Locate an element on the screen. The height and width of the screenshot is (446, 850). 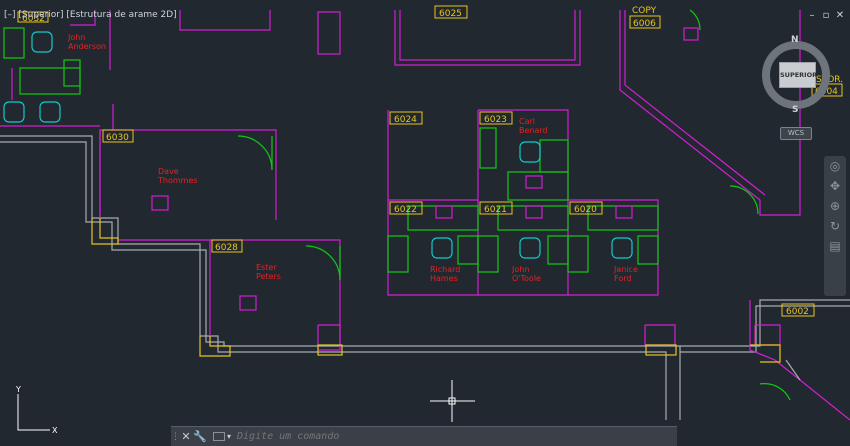
command-grip-icon: ⋮ is located at coordinates (175, 437).